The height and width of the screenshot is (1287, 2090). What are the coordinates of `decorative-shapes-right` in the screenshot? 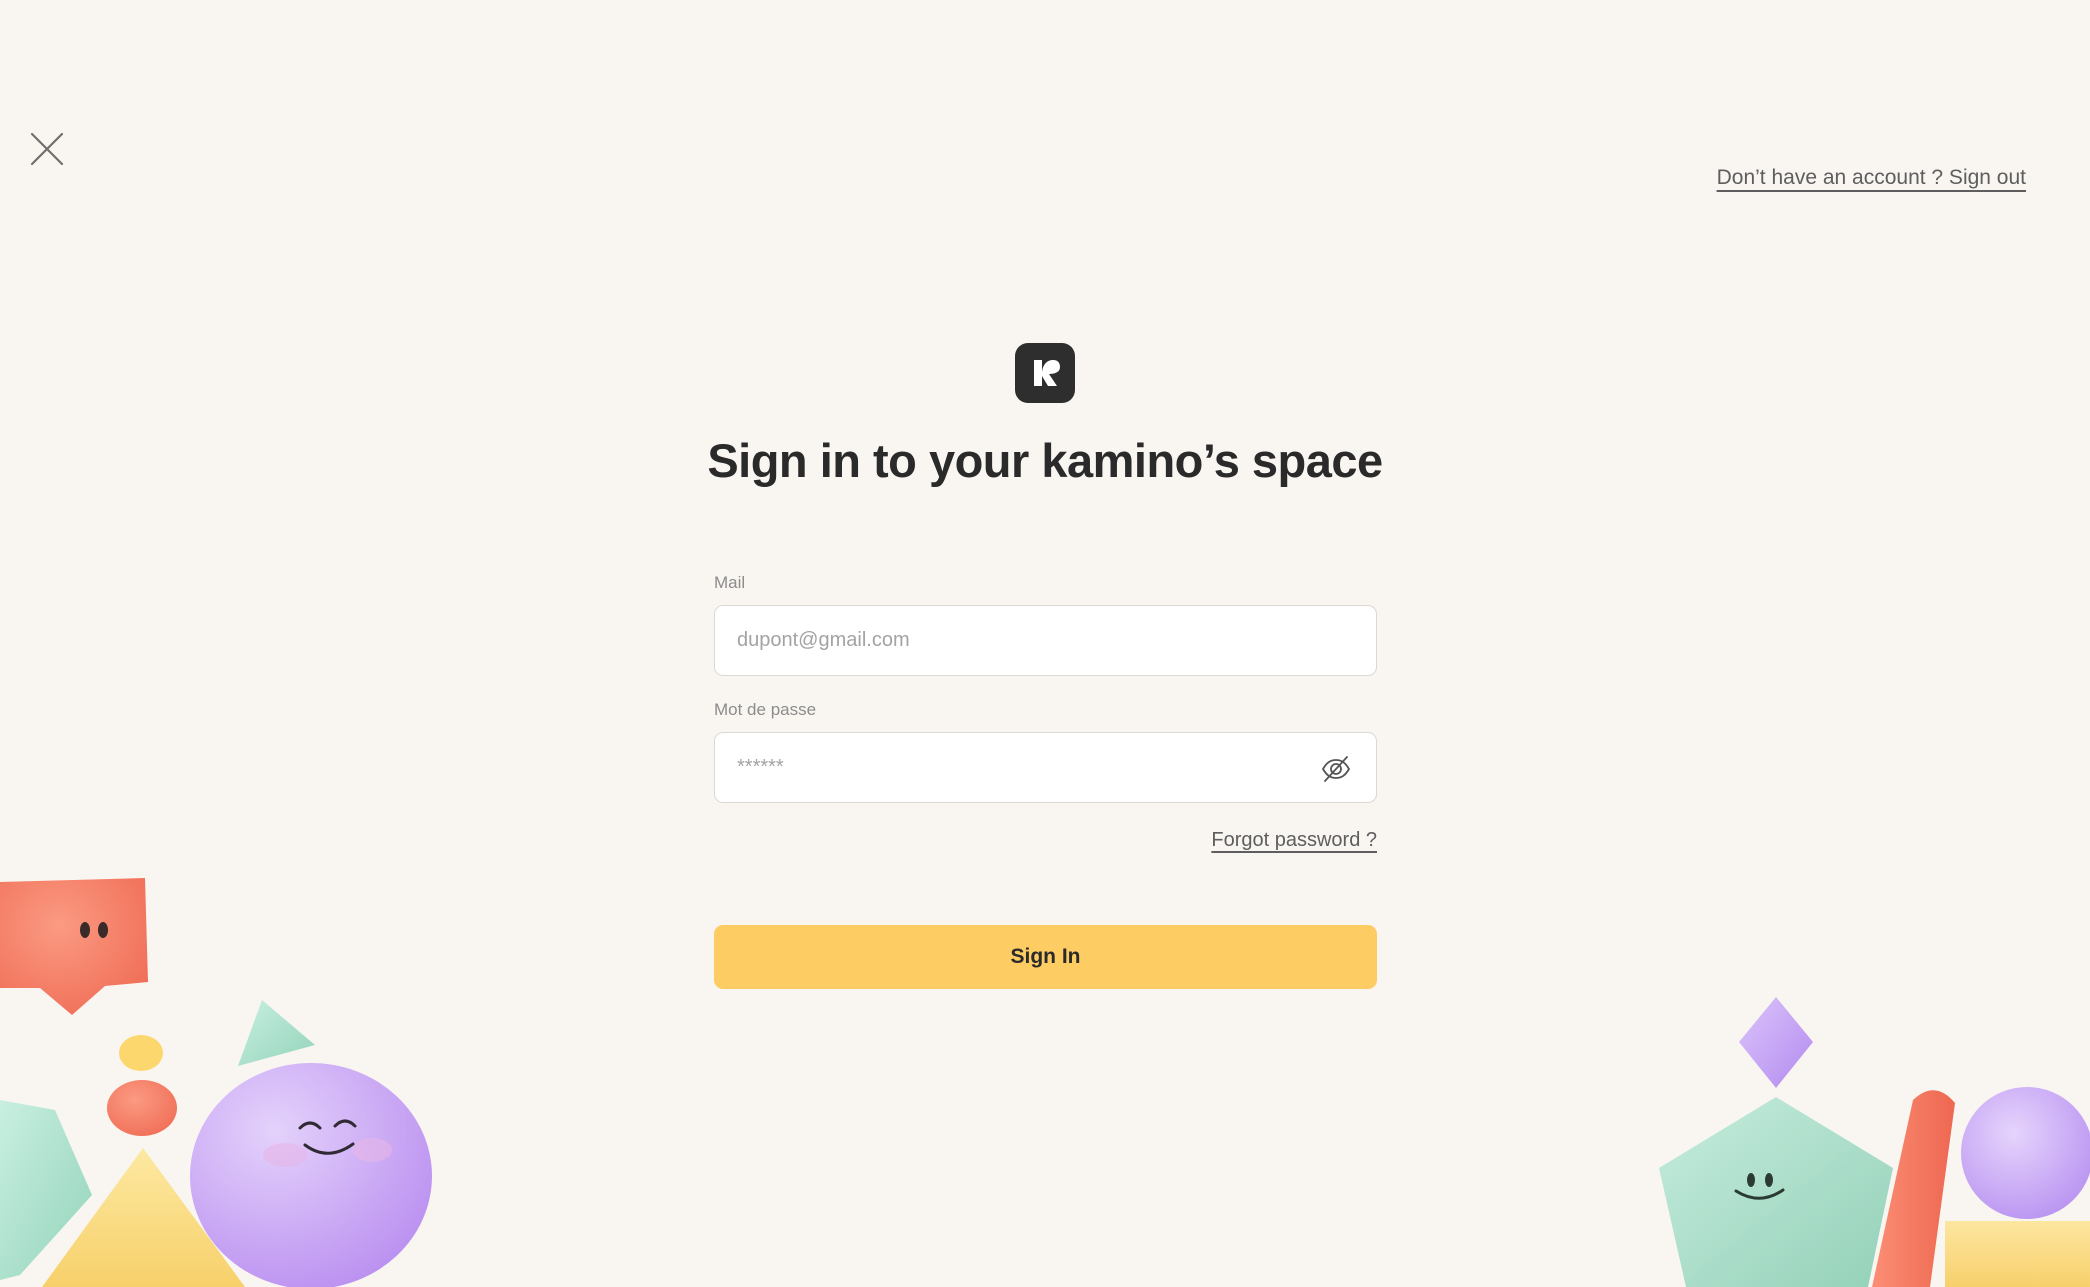 It's located at (1874, 1142).